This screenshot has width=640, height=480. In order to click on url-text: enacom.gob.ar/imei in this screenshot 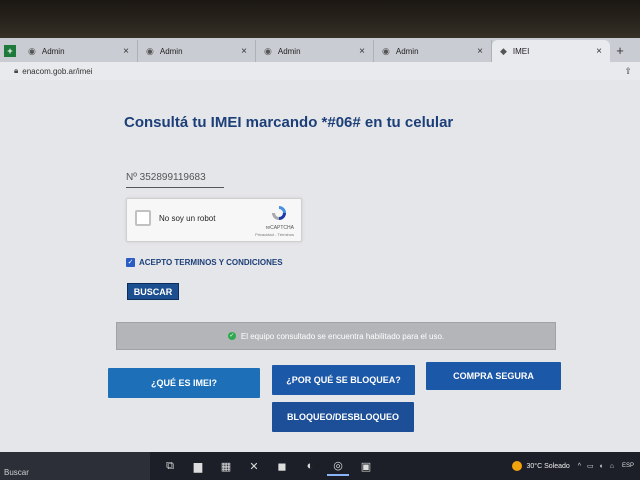, I will do `click(57, 71)`.